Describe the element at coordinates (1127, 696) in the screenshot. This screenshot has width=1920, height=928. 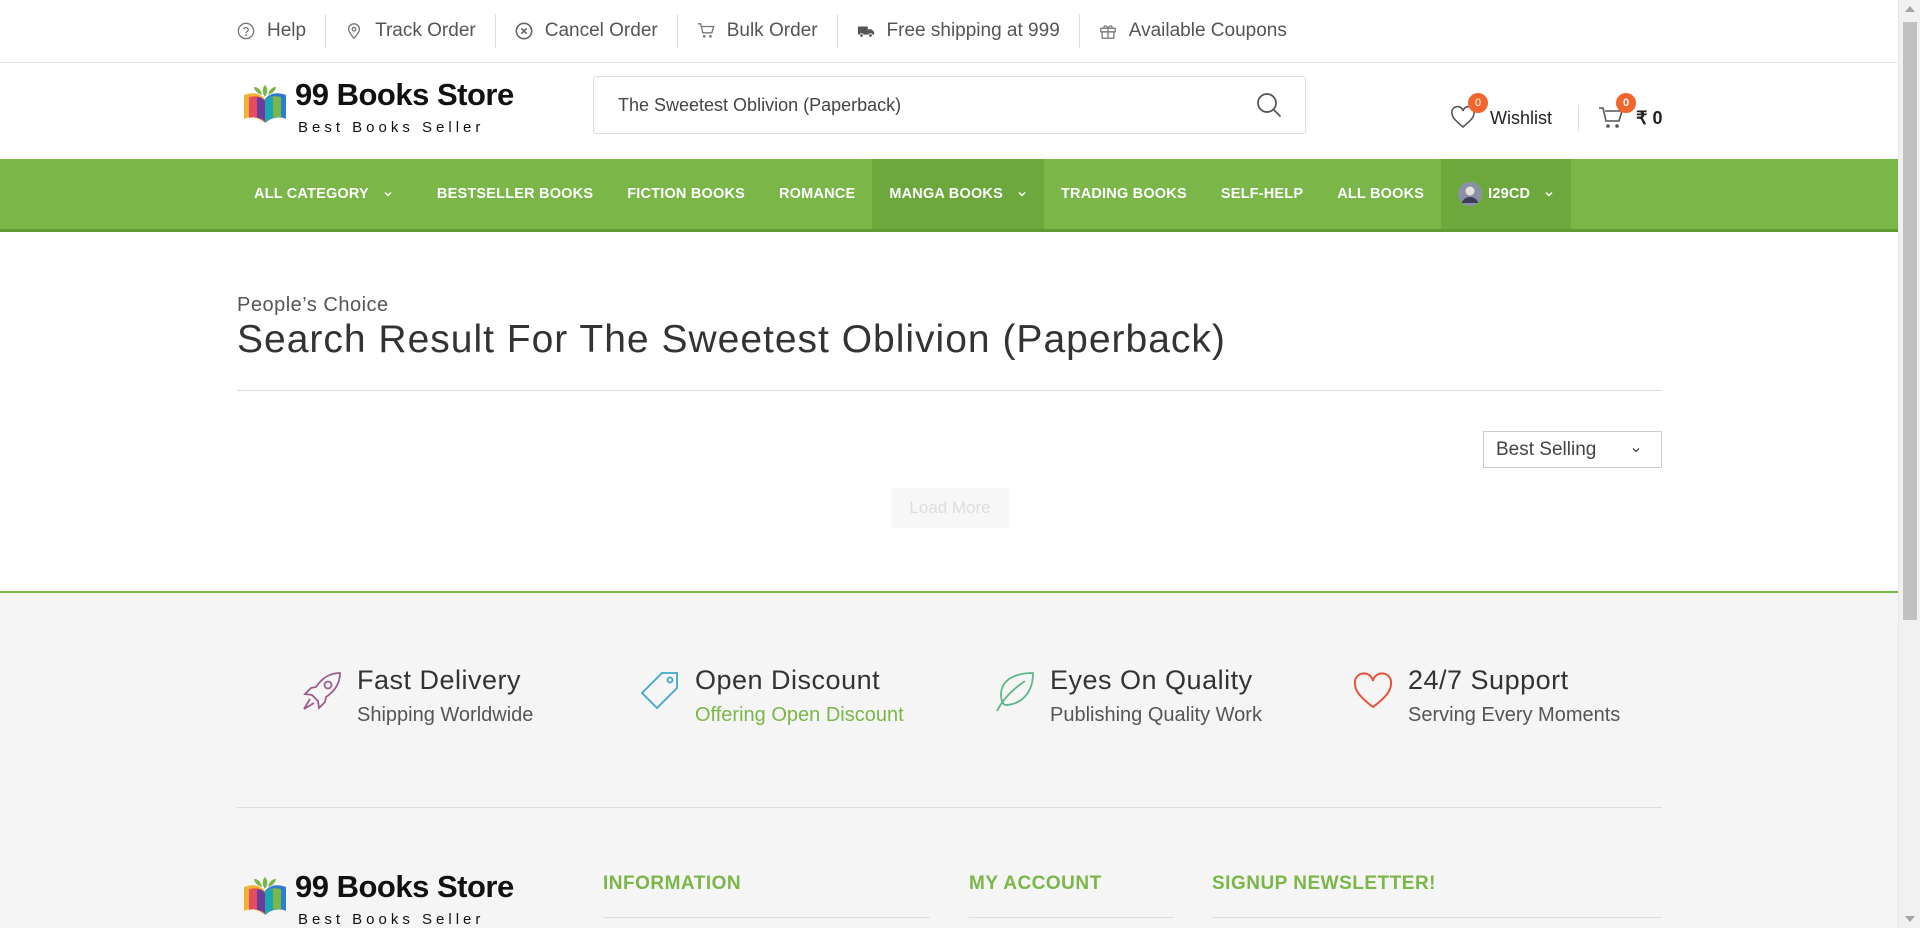
I see `feature-eyes-on-quality: Eyes On Quality Publishing Quality Work` at that location.